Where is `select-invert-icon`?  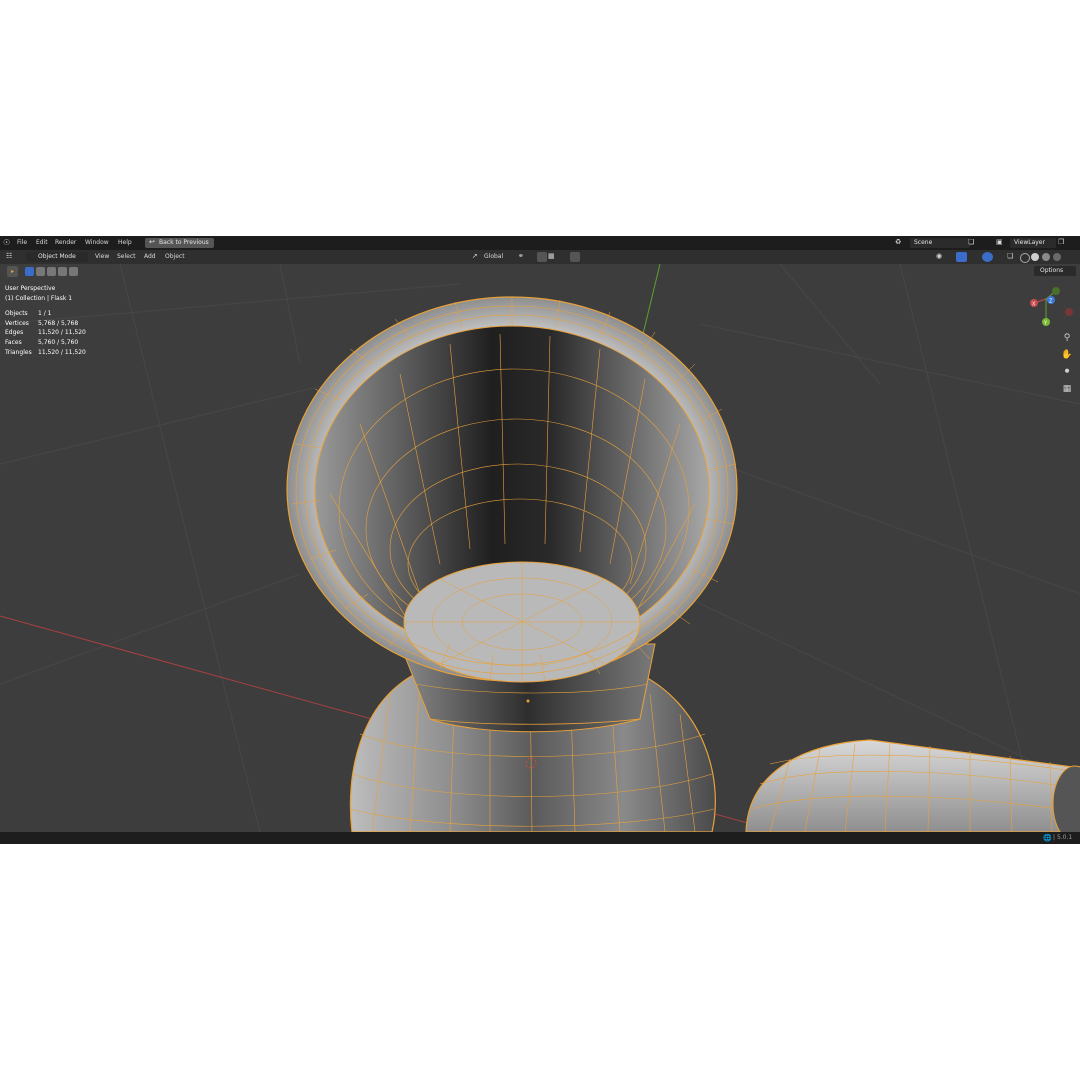 select-invert-icon is located at coordinates (62, 271).